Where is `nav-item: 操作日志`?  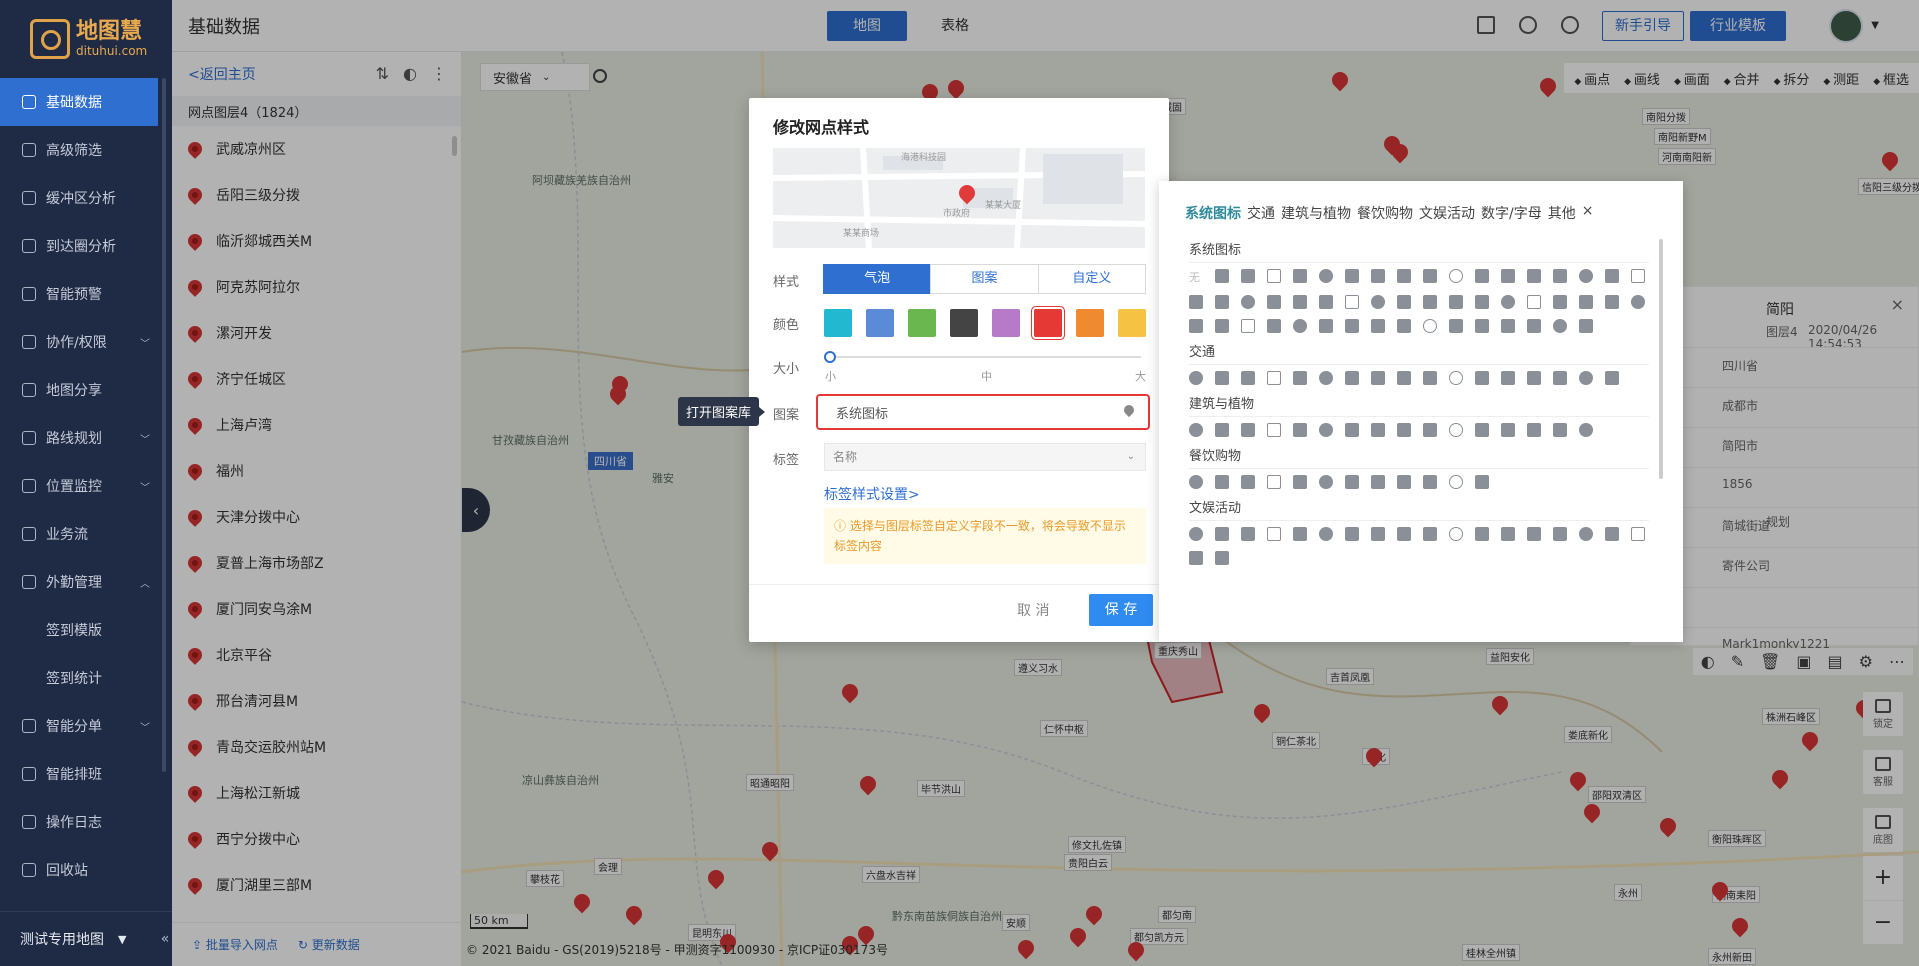 nav-item: 操作日志 is located at coordinates (86, 822).